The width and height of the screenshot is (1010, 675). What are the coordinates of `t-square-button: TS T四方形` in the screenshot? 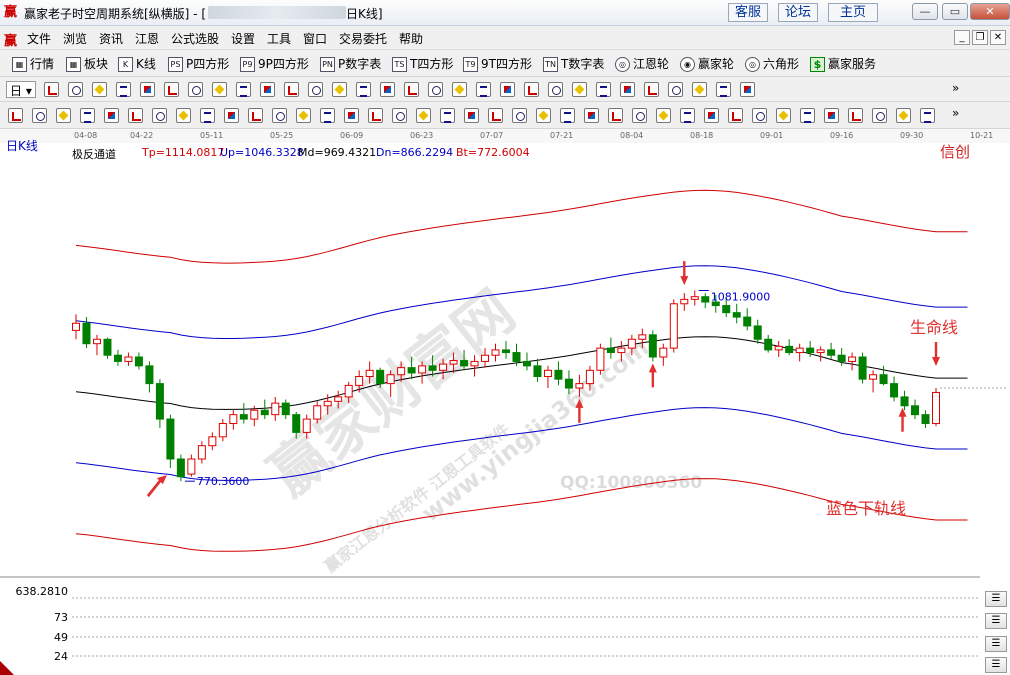 It's located at (422, 63).